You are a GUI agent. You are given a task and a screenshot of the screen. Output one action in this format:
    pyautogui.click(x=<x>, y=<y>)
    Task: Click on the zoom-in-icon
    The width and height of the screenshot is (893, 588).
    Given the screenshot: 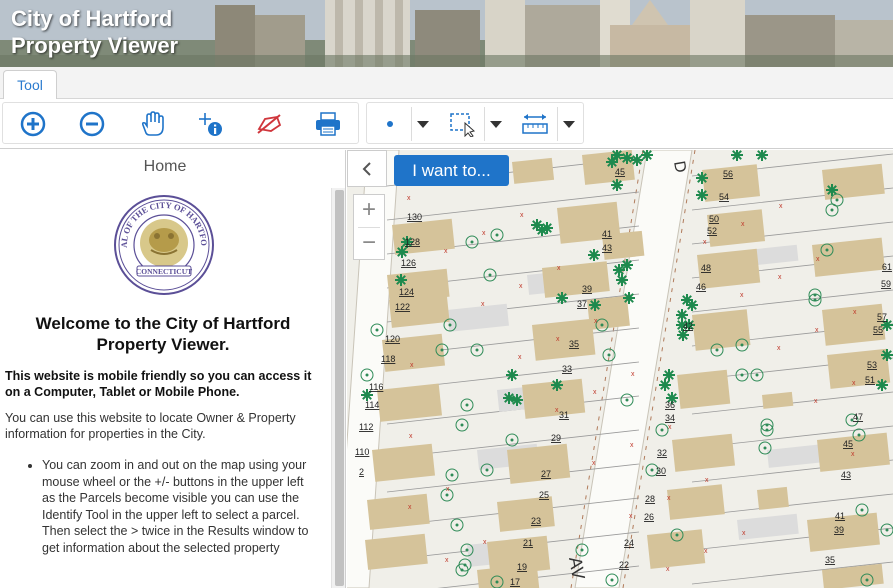 What is the action you would take?
    pyautogui.click(x=33, y=124)
    